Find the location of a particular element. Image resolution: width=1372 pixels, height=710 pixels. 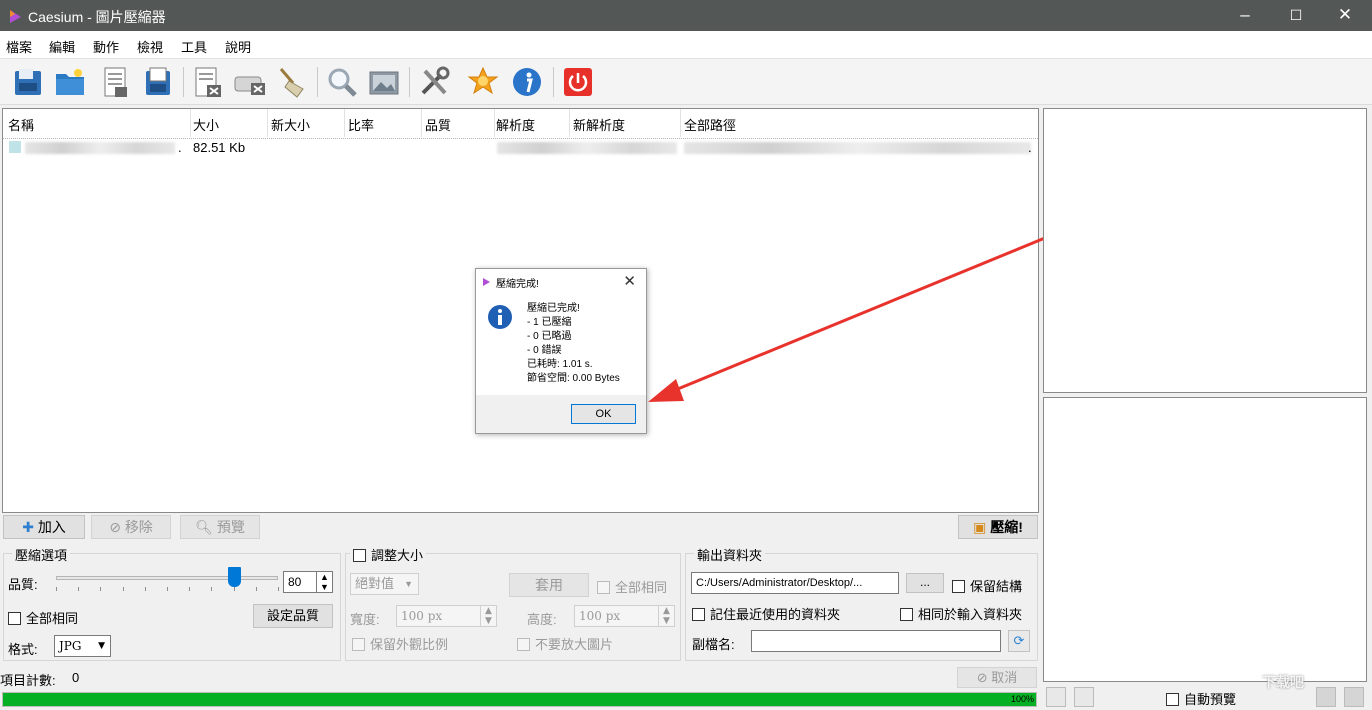

menu-view: 檢視 is located at coordinates (150, 46).